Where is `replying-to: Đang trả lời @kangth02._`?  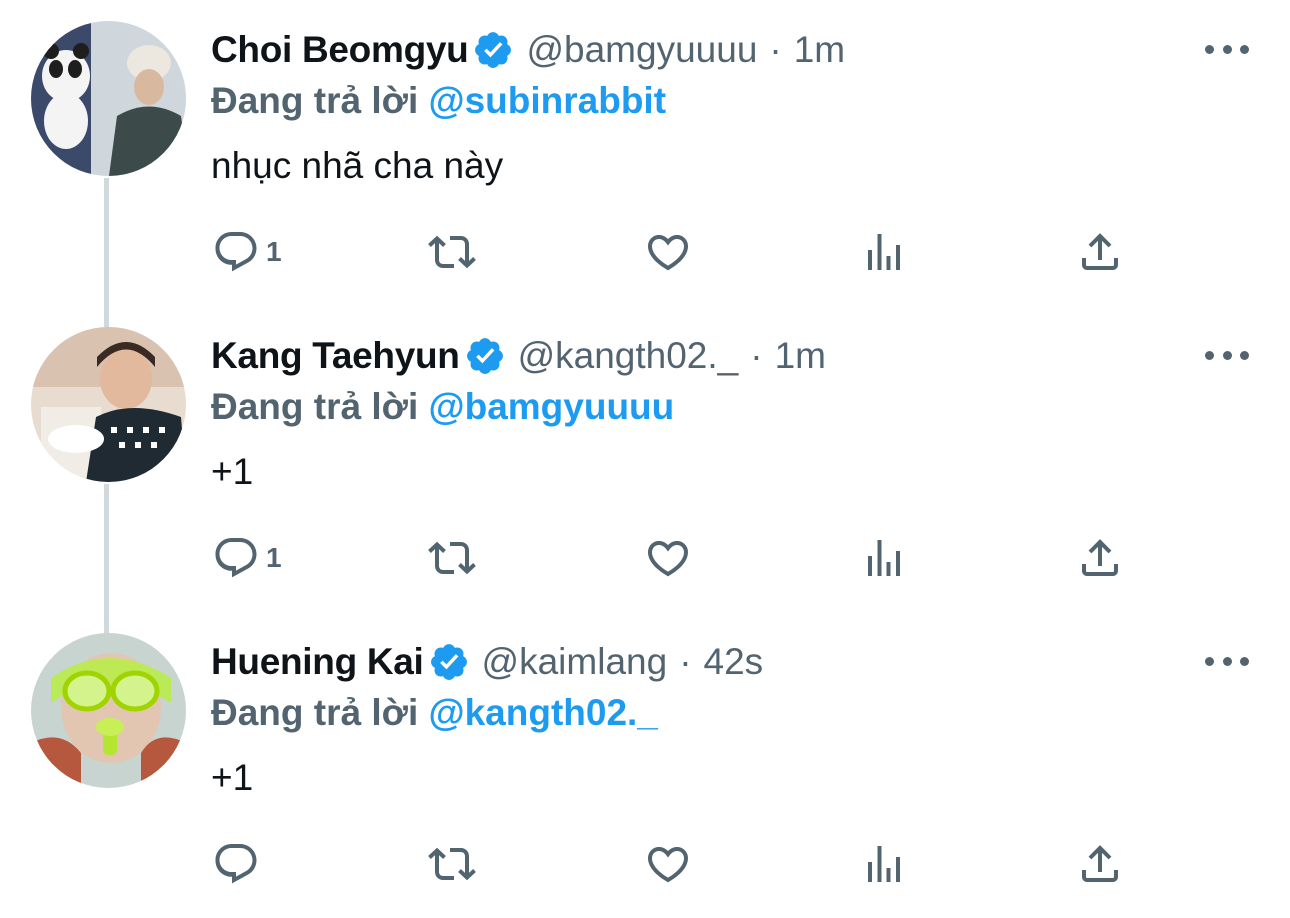 replying-to: Đang trả lời @kangth02._ is located at coordinates (434, 713).